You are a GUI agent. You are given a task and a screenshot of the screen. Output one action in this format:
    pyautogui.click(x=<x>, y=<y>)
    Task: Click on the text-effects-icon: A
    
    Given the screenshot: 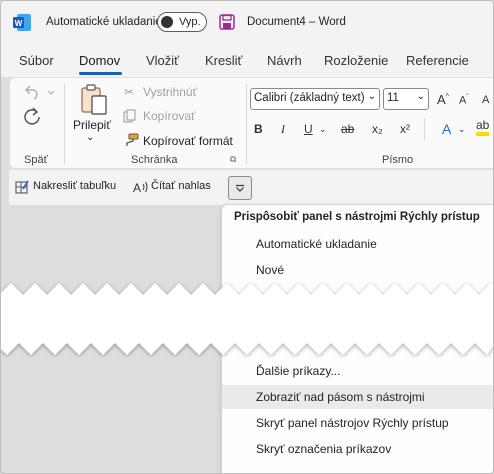 What is the action you would take?
    pyautogui.click(x=446, y=129)
    